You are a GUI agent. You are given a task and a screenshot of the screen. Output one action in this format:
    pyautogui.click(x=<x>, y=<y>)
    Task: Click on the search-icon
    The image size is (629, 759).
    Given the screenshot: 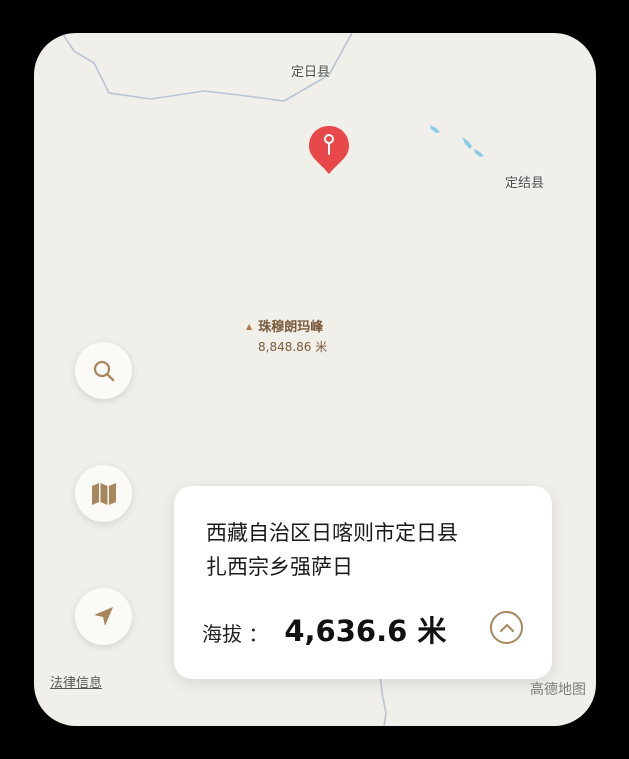 What is the action you would take?
    pyautogui.click(x=103, y=370)
    